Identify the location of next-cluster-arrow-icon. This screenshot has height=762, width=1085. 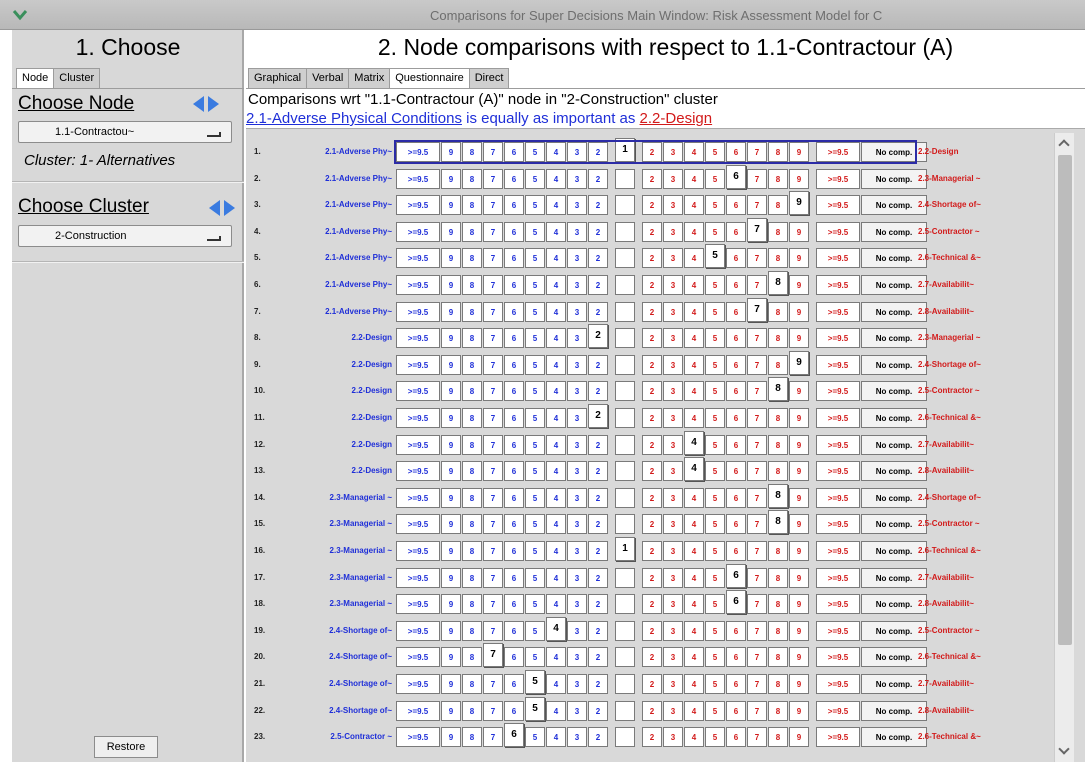
(229, 208).